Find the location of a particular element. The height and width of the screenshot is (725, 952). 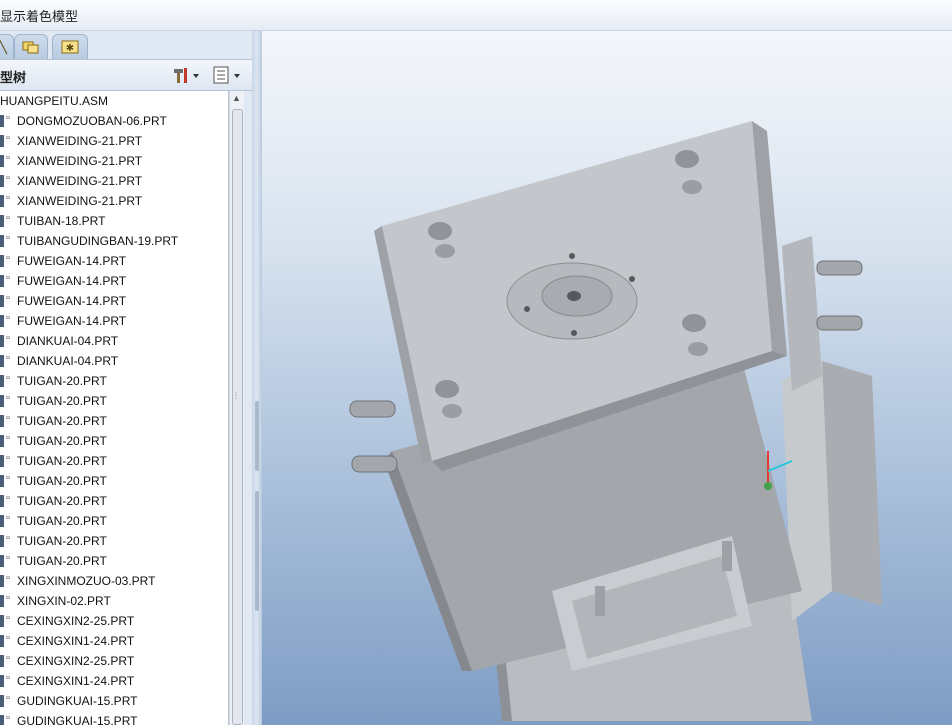

tree-item: ▫ XINGXIN-02.PRT is located at coordinates (114, 601).